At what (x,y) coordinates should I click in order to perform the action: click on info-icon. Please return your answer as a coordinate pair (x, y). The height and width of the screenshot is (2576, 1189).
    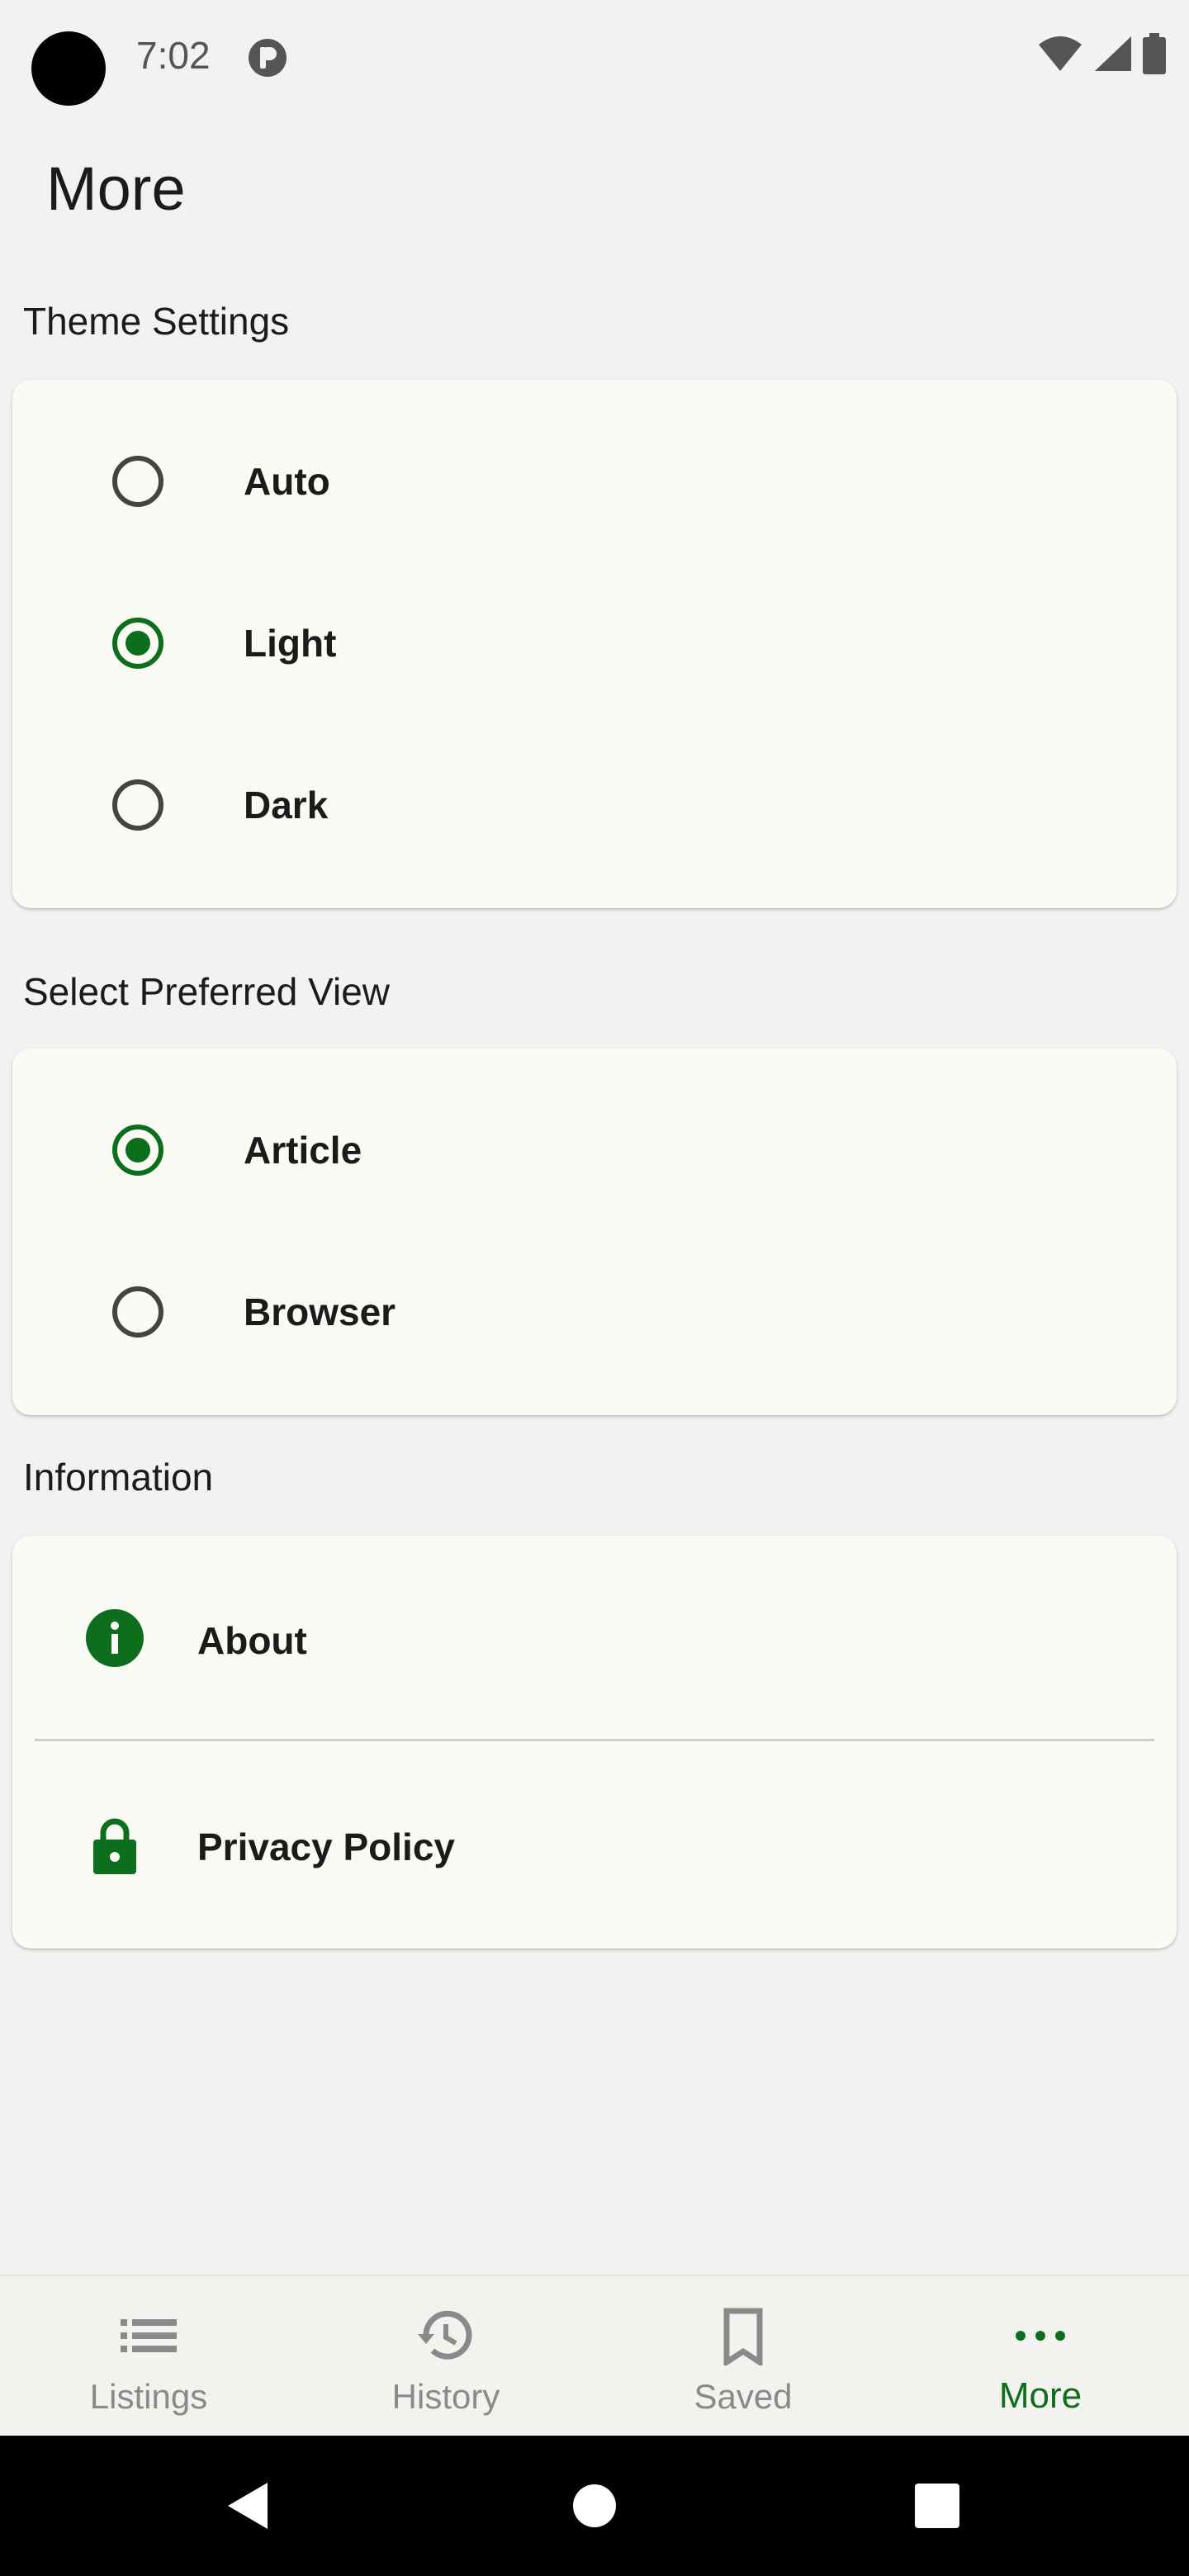
    Looking at the image, I should click on (115, 1638).